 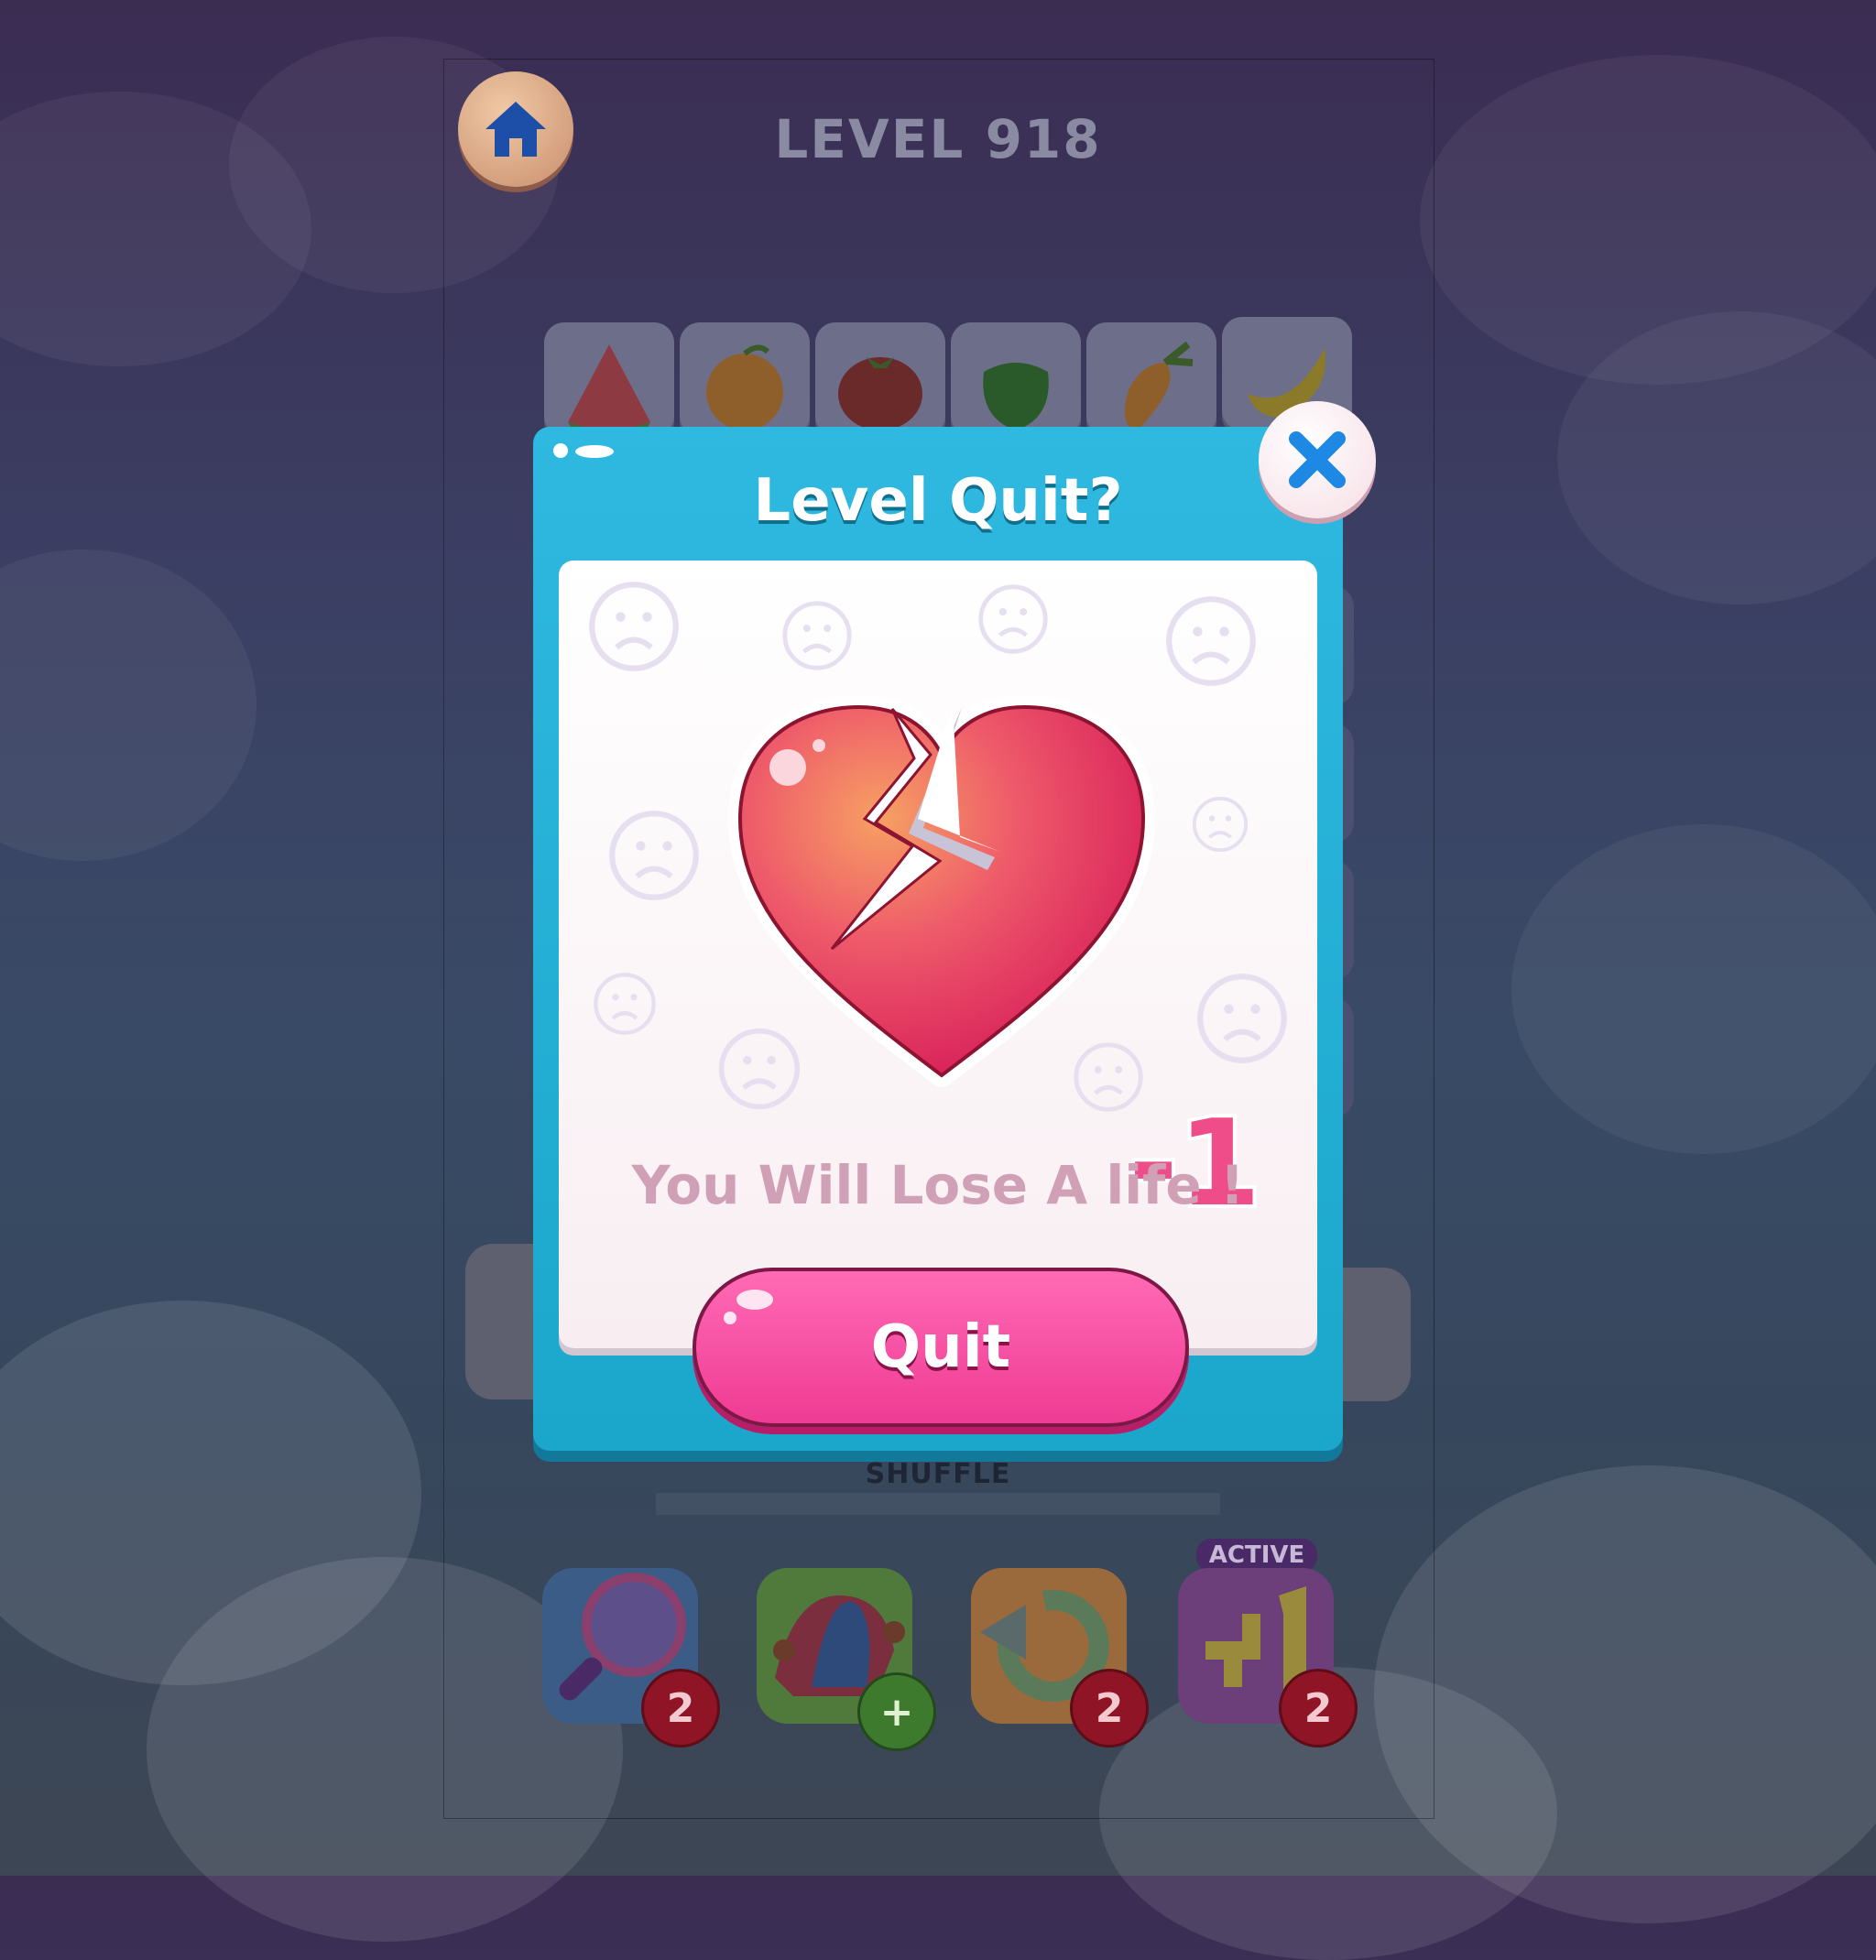 I want to click on booster-plus-one: 2, so click(x=1268, y=1658).